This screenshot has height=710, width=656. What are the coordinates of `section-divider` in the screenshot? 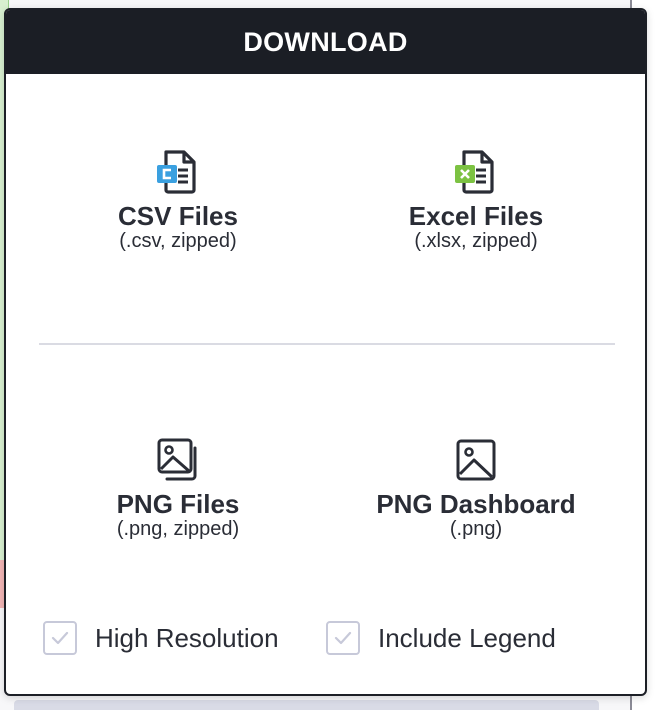 It's located at (327, 344).